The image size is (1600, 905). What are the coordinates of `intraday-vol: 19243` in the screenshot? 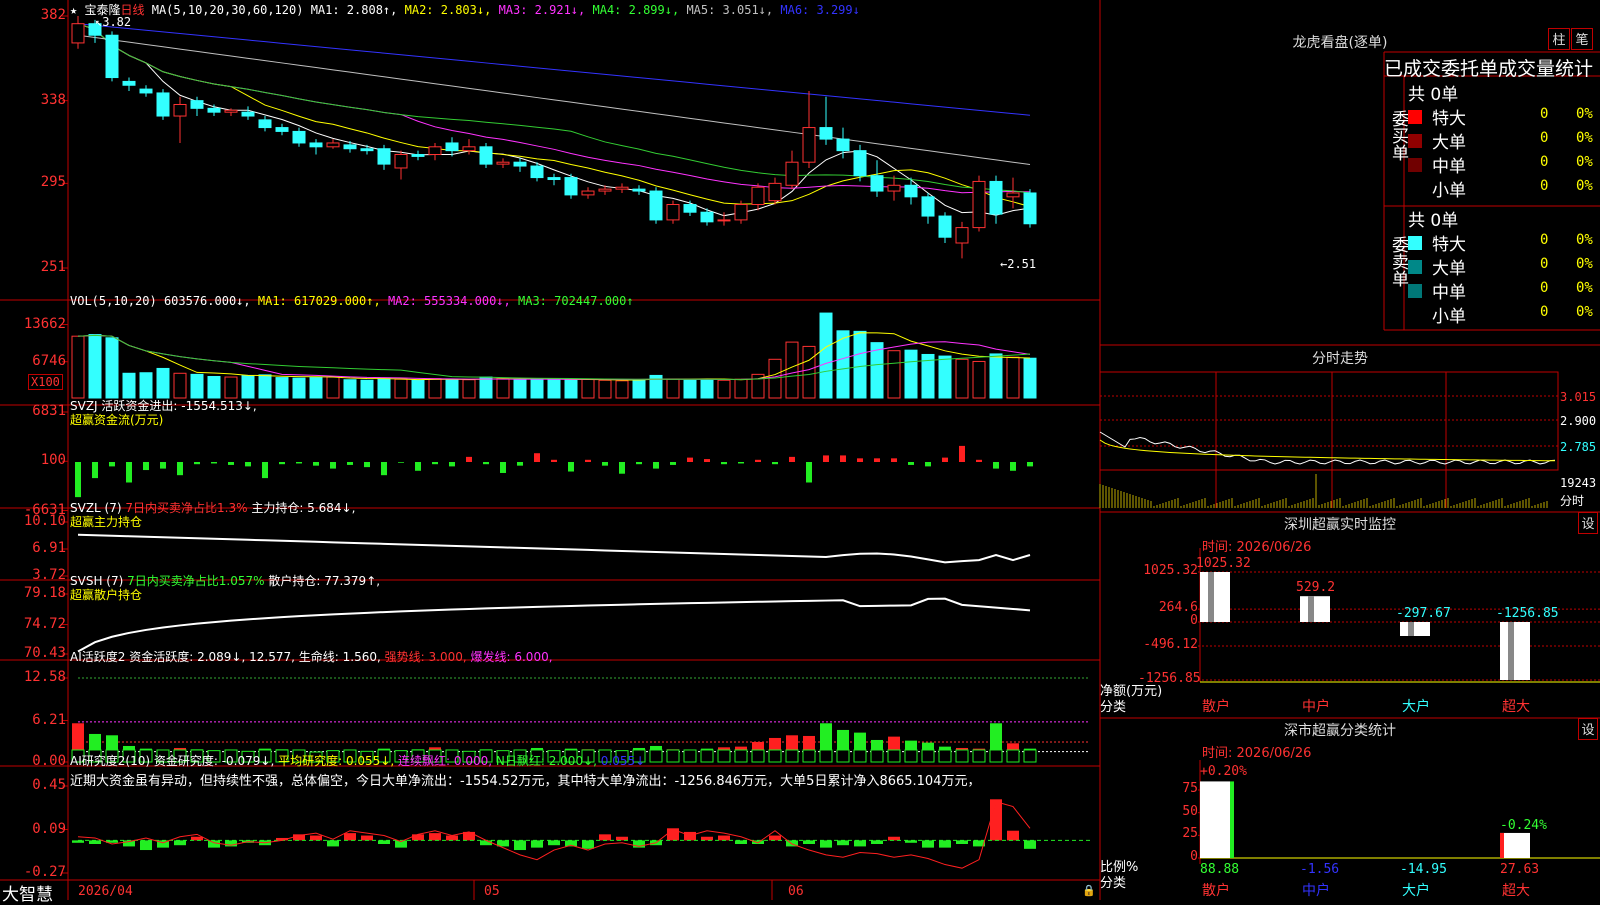 It's located at (1578, 483).